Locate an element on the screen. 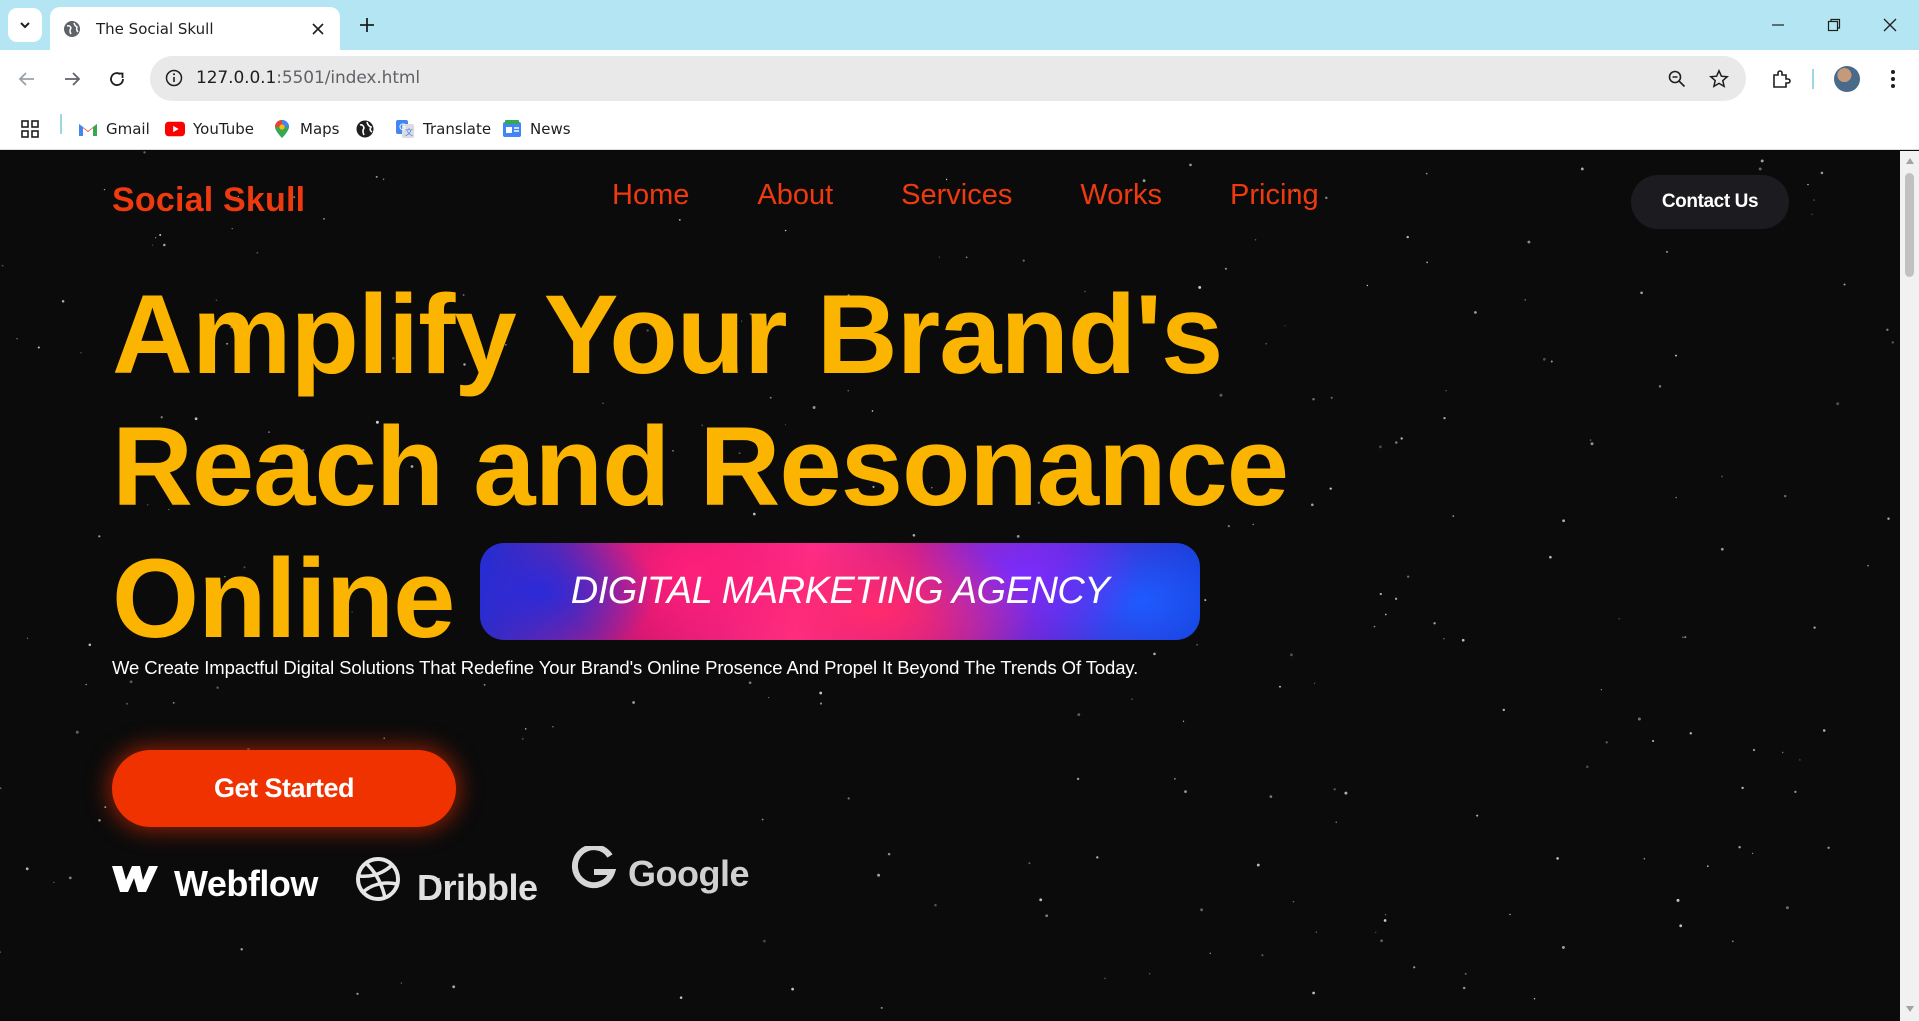 Image resolution: width=1919 pixels, height=1021 pixels. apps-button is located at coordinates (30, 129).